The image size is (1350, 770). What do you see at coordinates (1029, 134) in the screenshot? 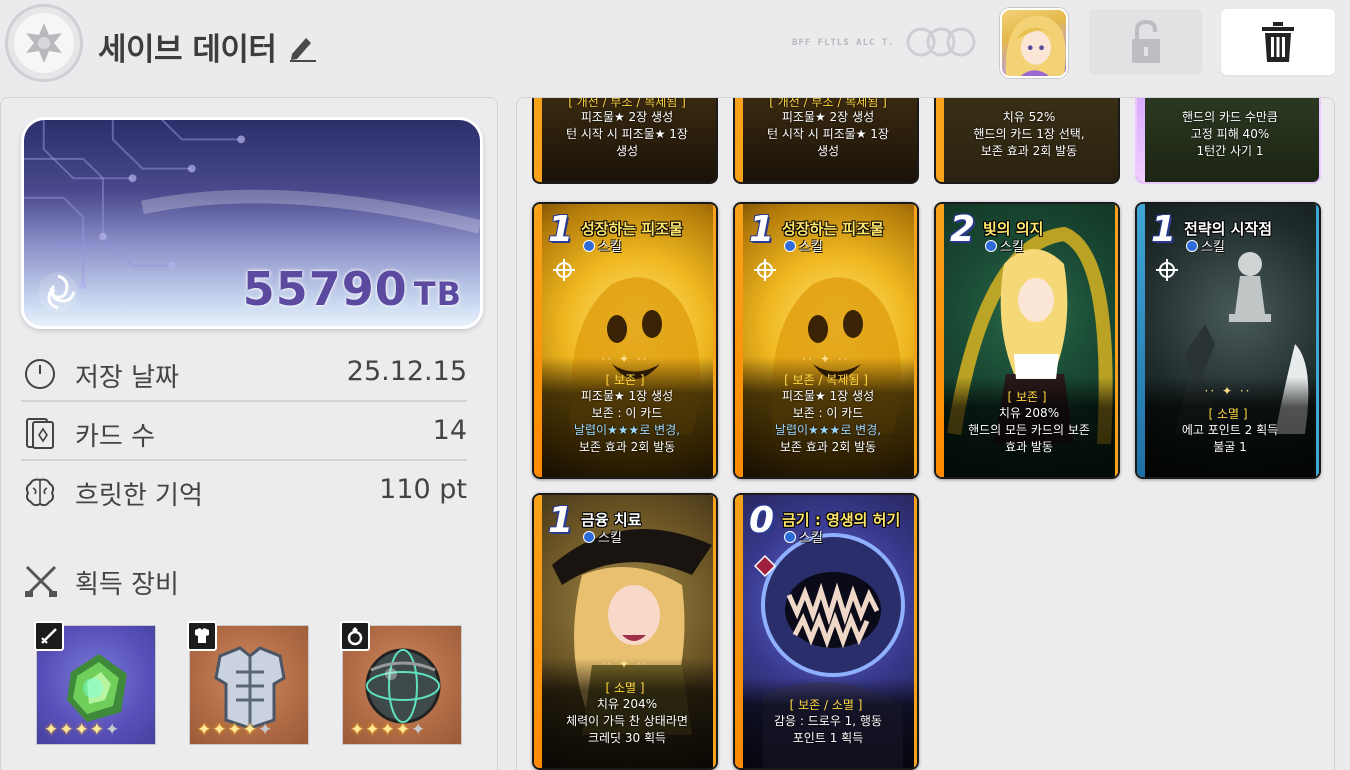
I see `card-desc-line: 핸드의 카드 1장 선택,` at bounding box center [1029, 134].